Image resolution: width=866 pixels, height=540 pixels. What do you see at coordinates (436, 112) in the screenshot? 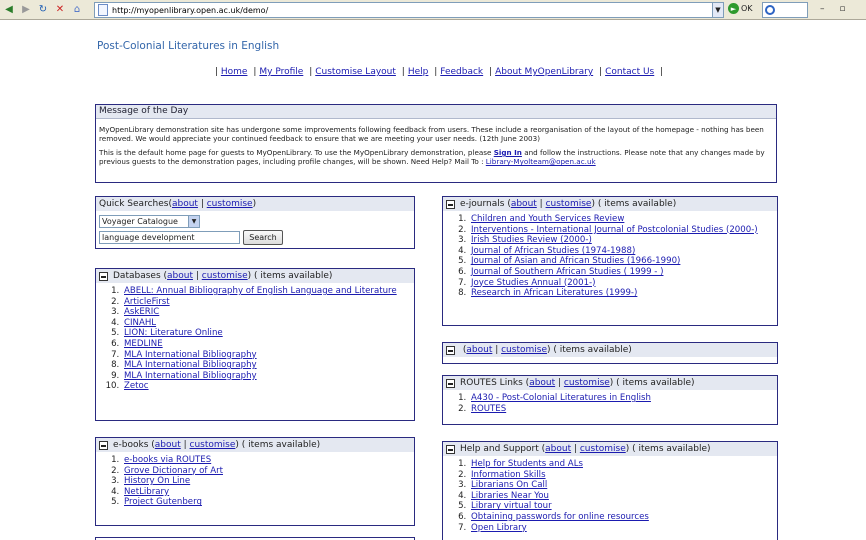
I see `motd-title: Message of the Day` at bounding box center [436, 112].